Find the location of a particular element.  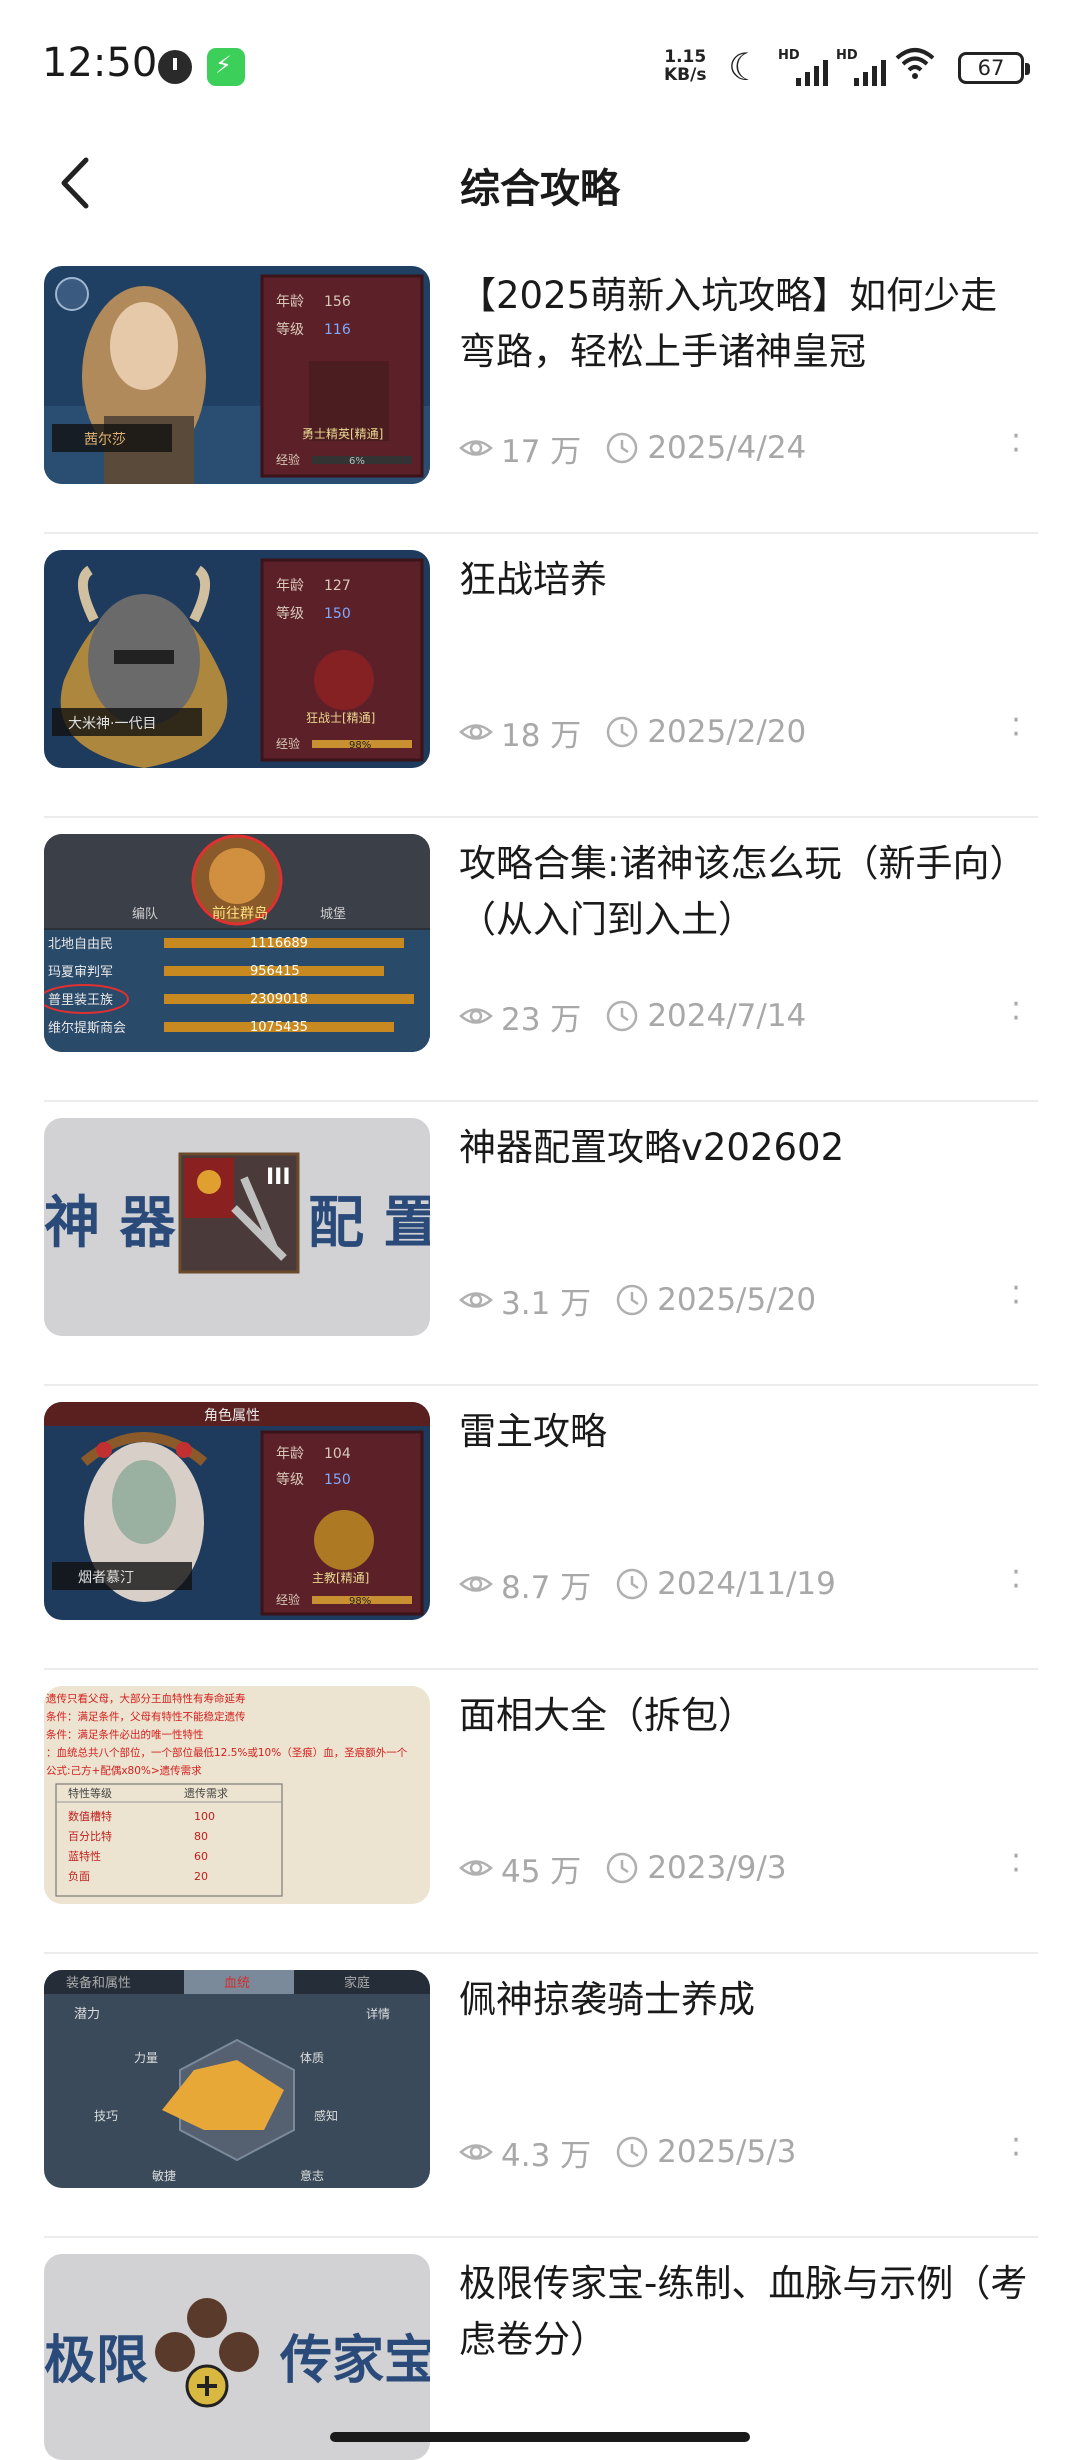

thumb-row-value: 2309018 is located at coordinates (279, 999).